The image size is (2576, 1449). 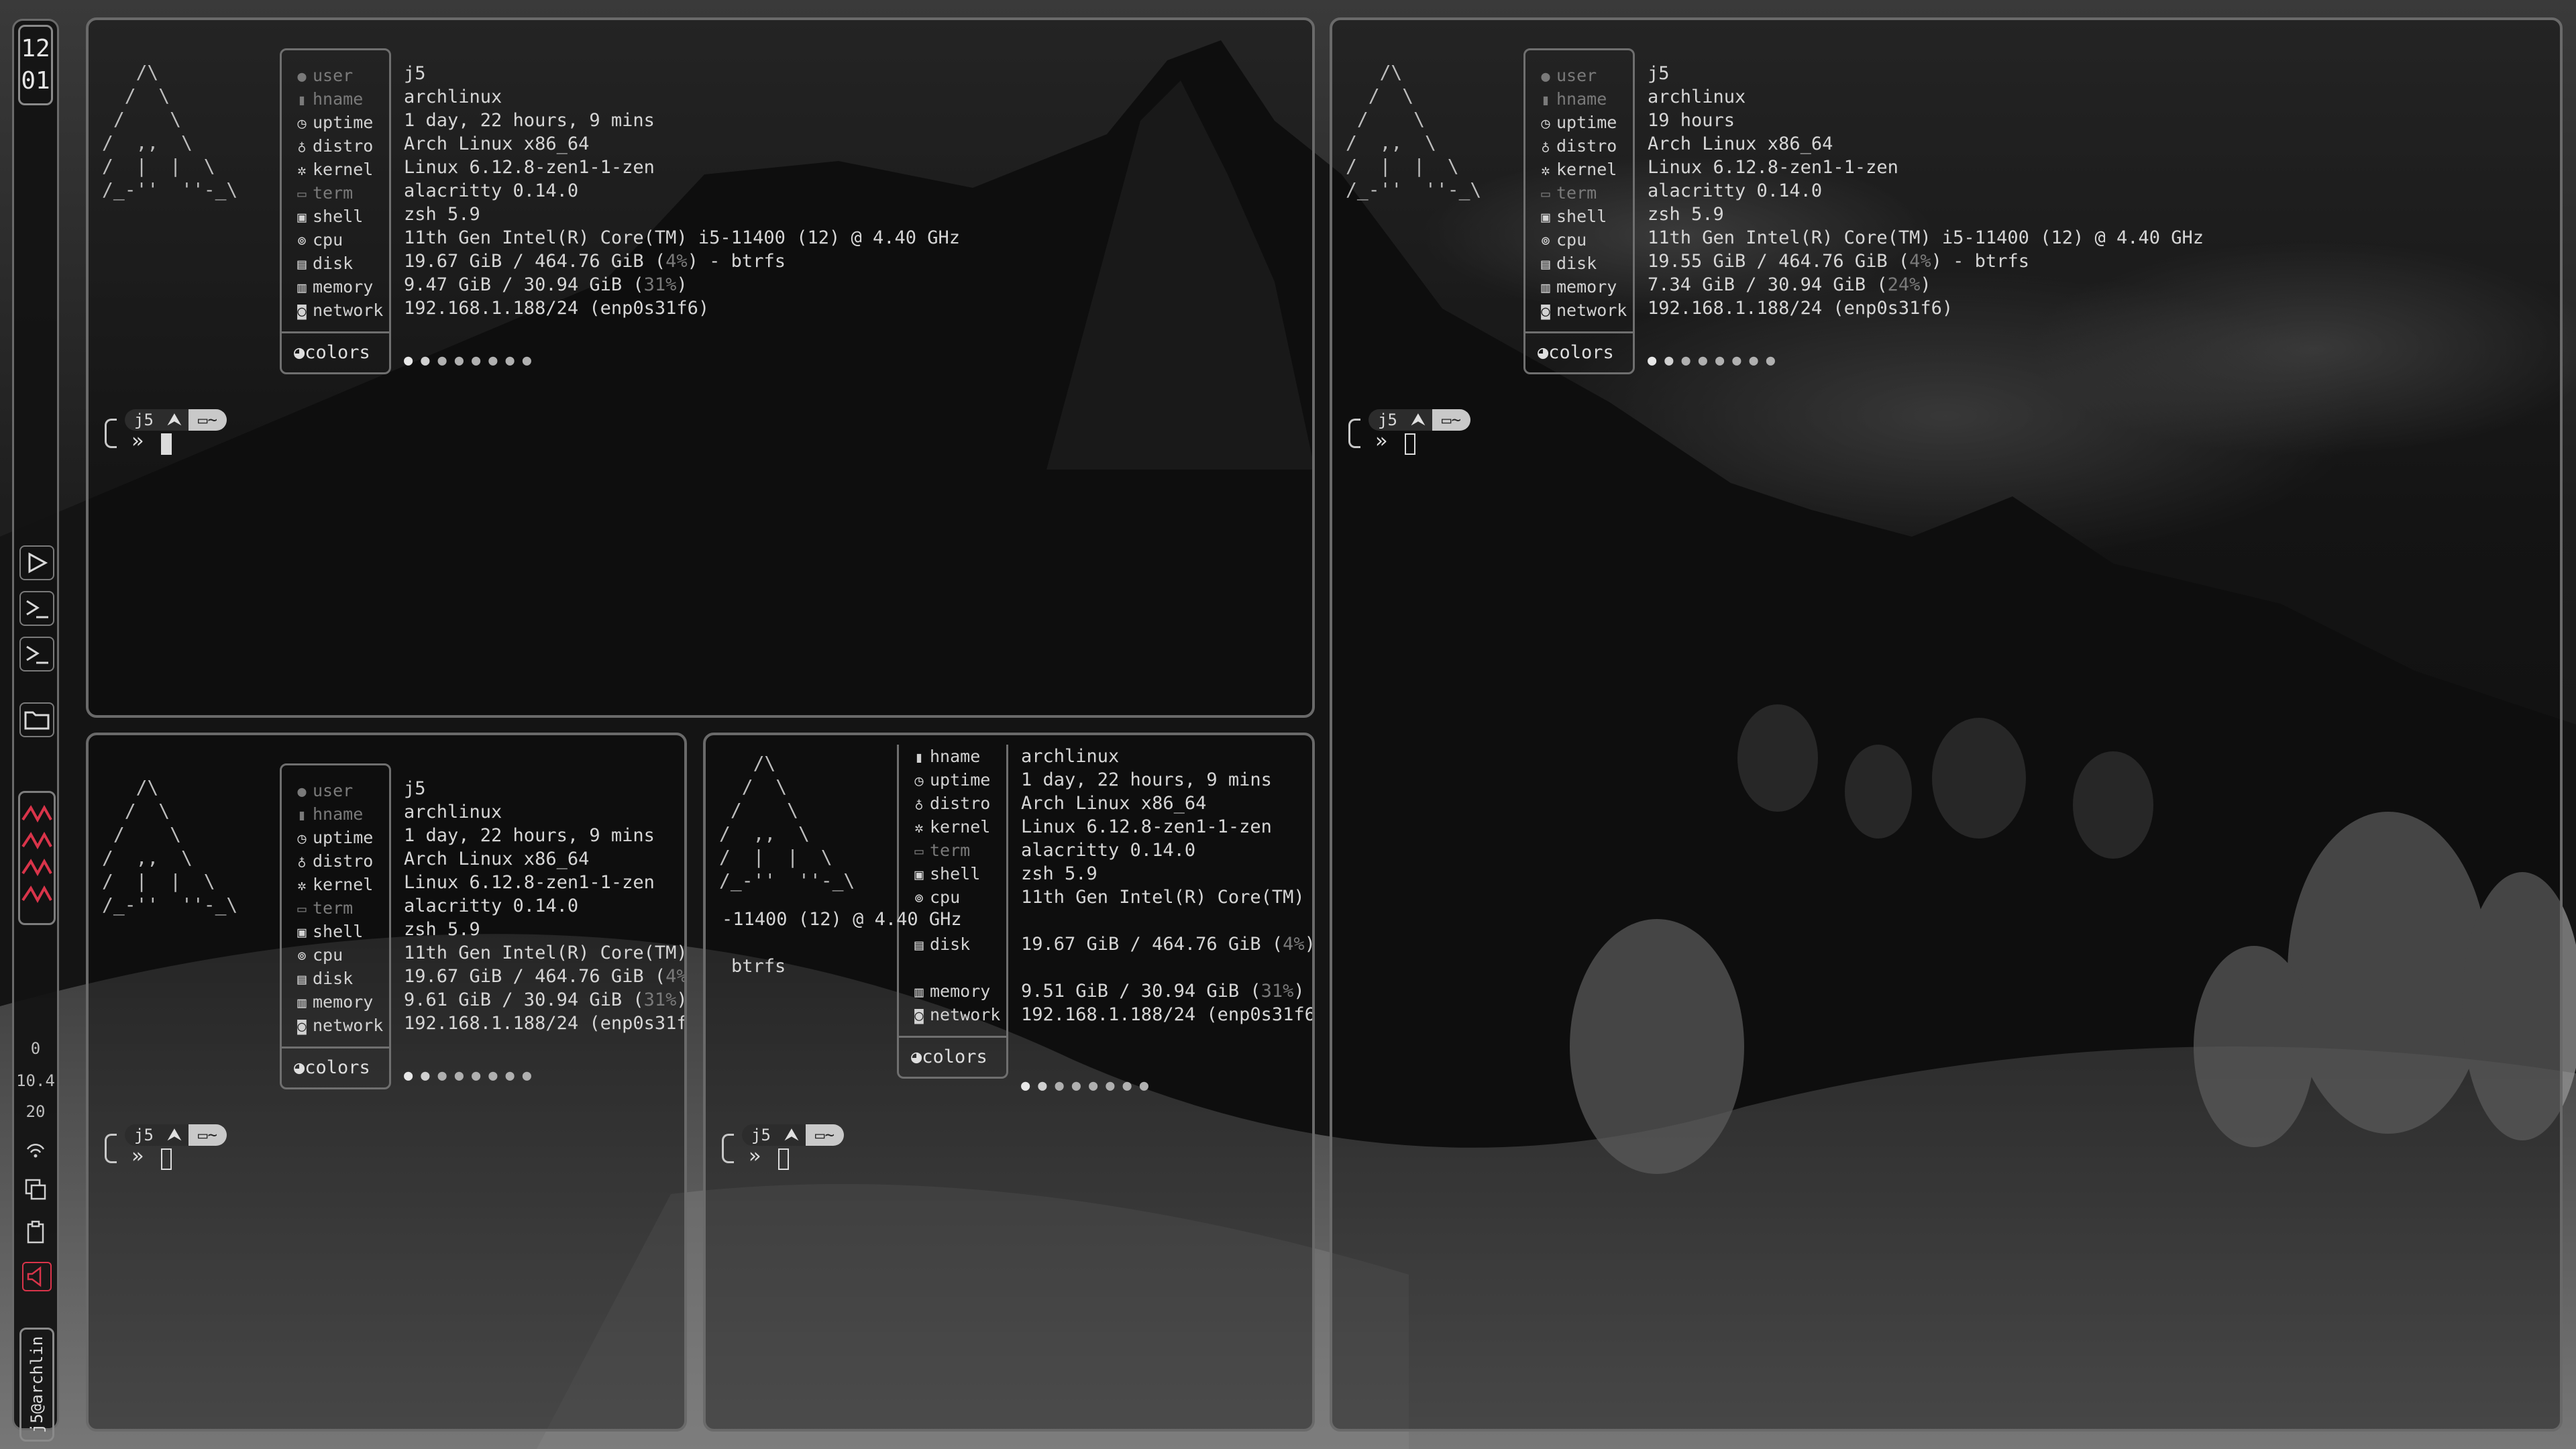 What do you see at coordinates (37, 858) in the screenshot?
I see `workspace-indicator` at bounding box center [37, 858].